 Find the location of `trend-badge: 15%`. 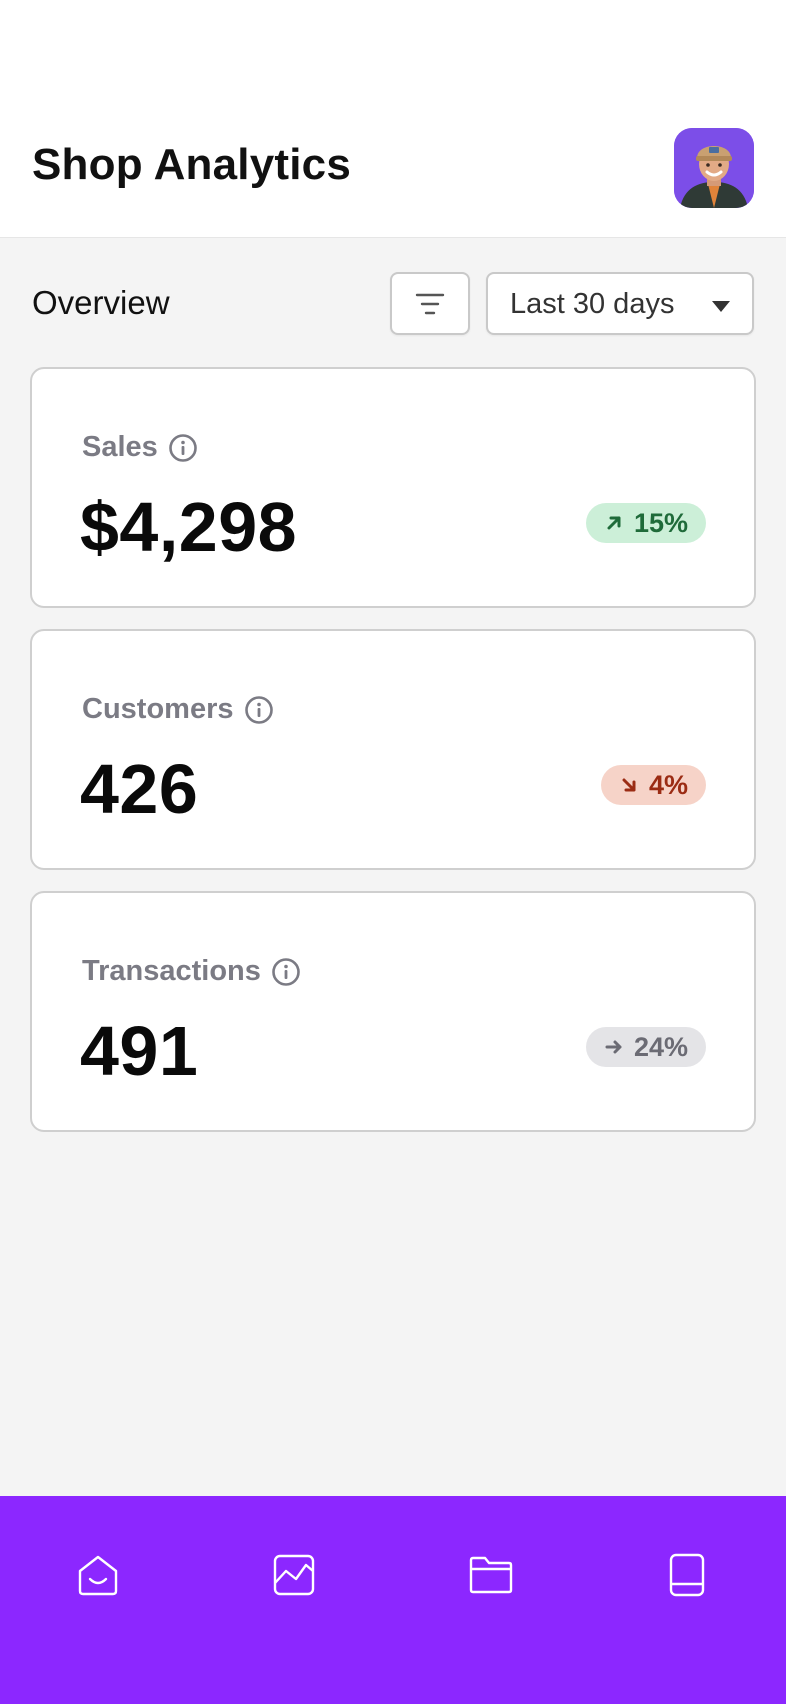

trend-badge: 15% is located at coordinates (645, 523).